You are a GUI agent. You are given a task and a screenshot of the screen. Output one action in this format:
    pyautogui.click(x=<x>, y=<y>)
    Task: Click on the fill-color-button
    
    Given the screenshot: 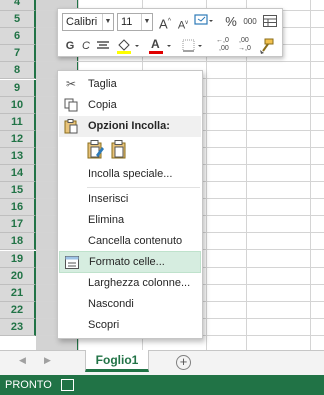 What is the action you would take?
    pyautogui.click(x=128, y=45)
    